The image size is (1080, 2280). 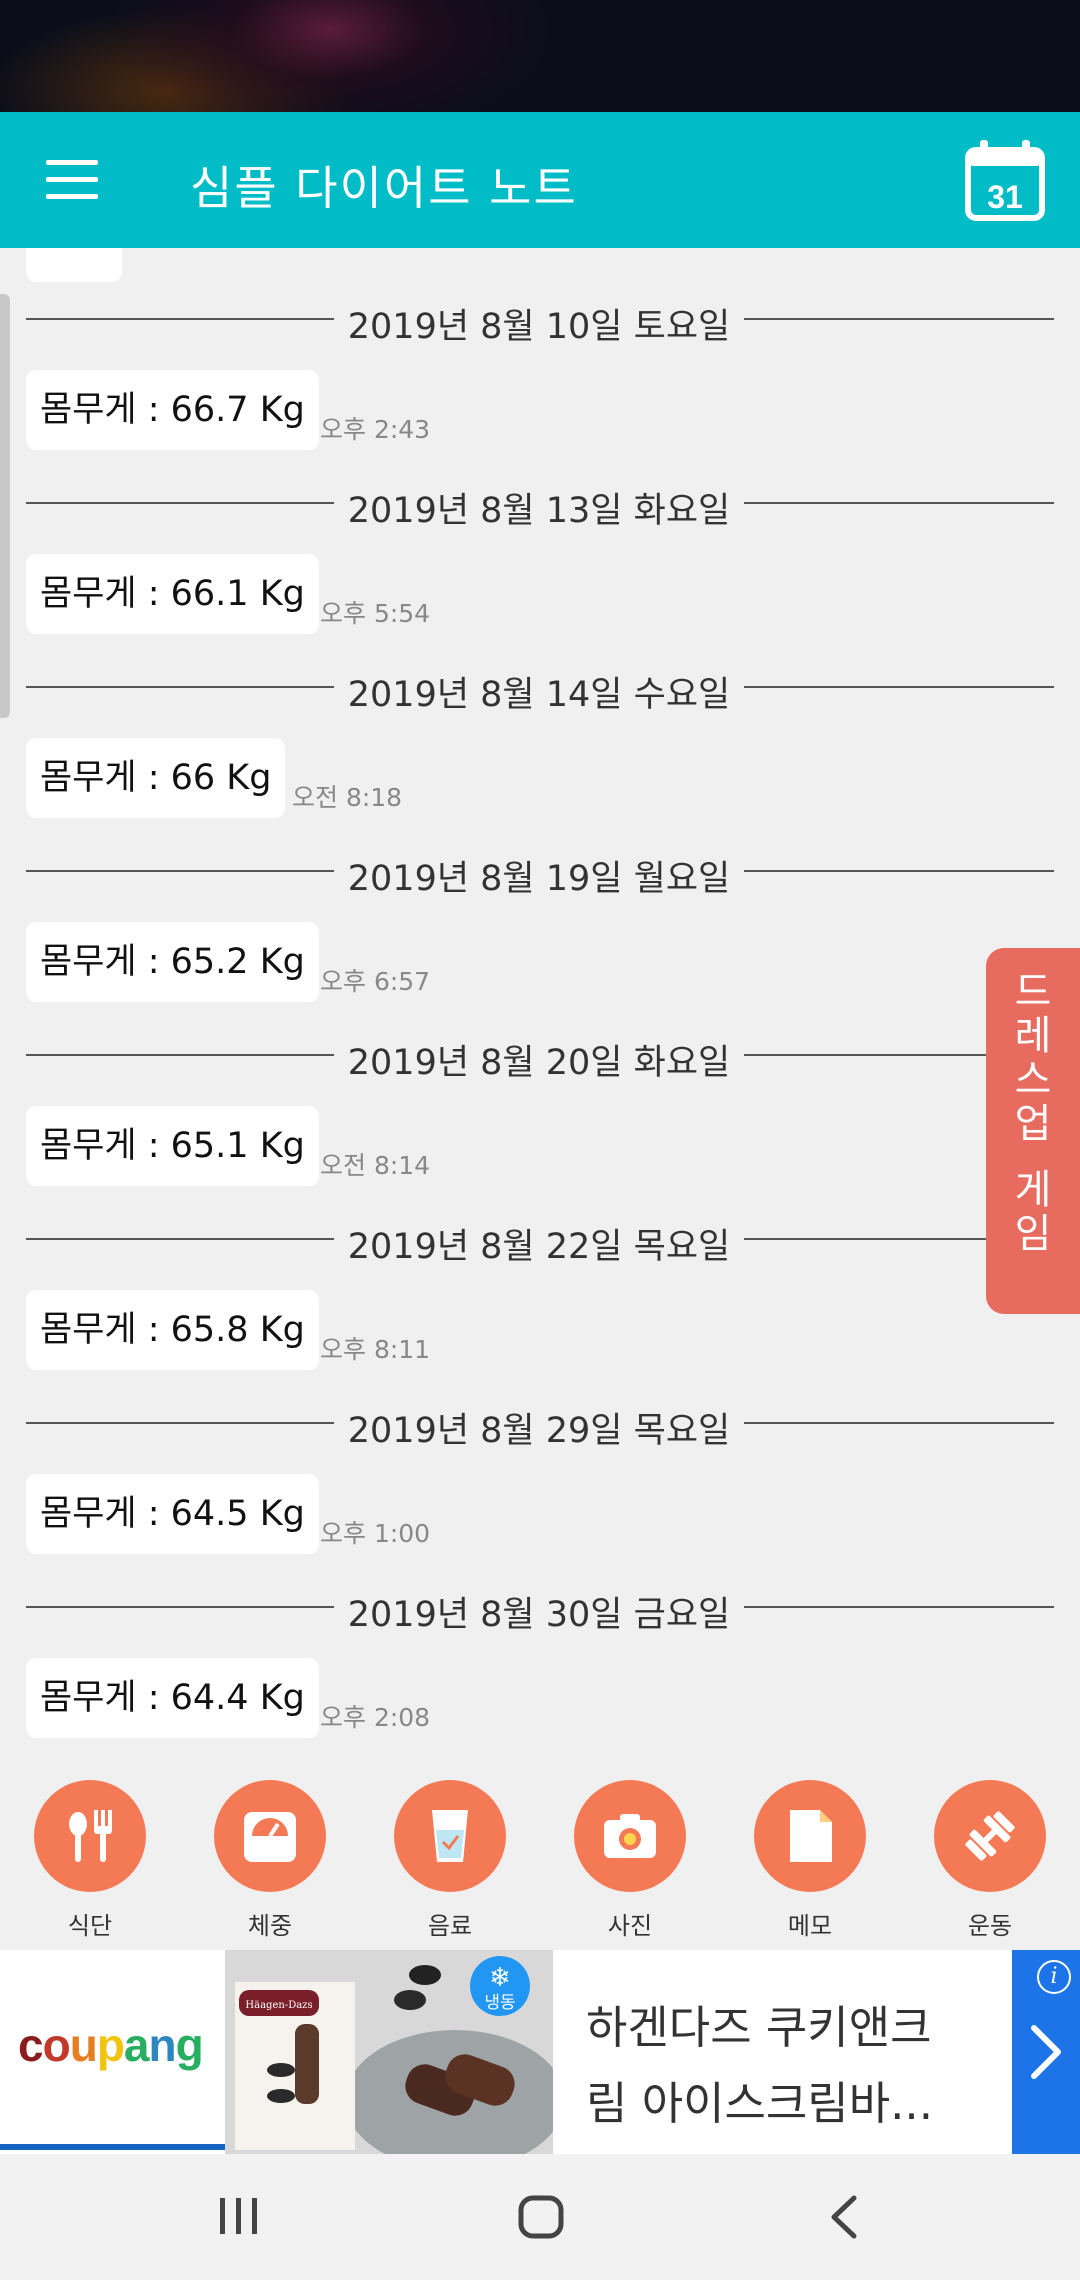 What do you see at coordinates (1033, 1212) in the screenshot?
I see `side-banner-line2: 게임` at bounding box center [1033, 1212].